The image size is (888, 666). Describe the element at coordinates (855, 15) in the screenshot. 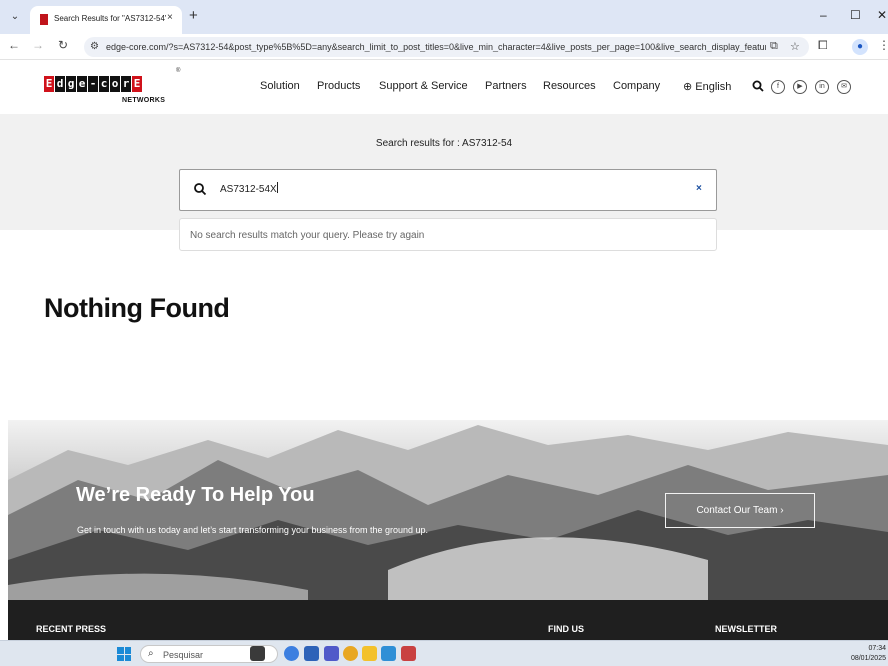

I see `maximize-button: ☐` at that location.